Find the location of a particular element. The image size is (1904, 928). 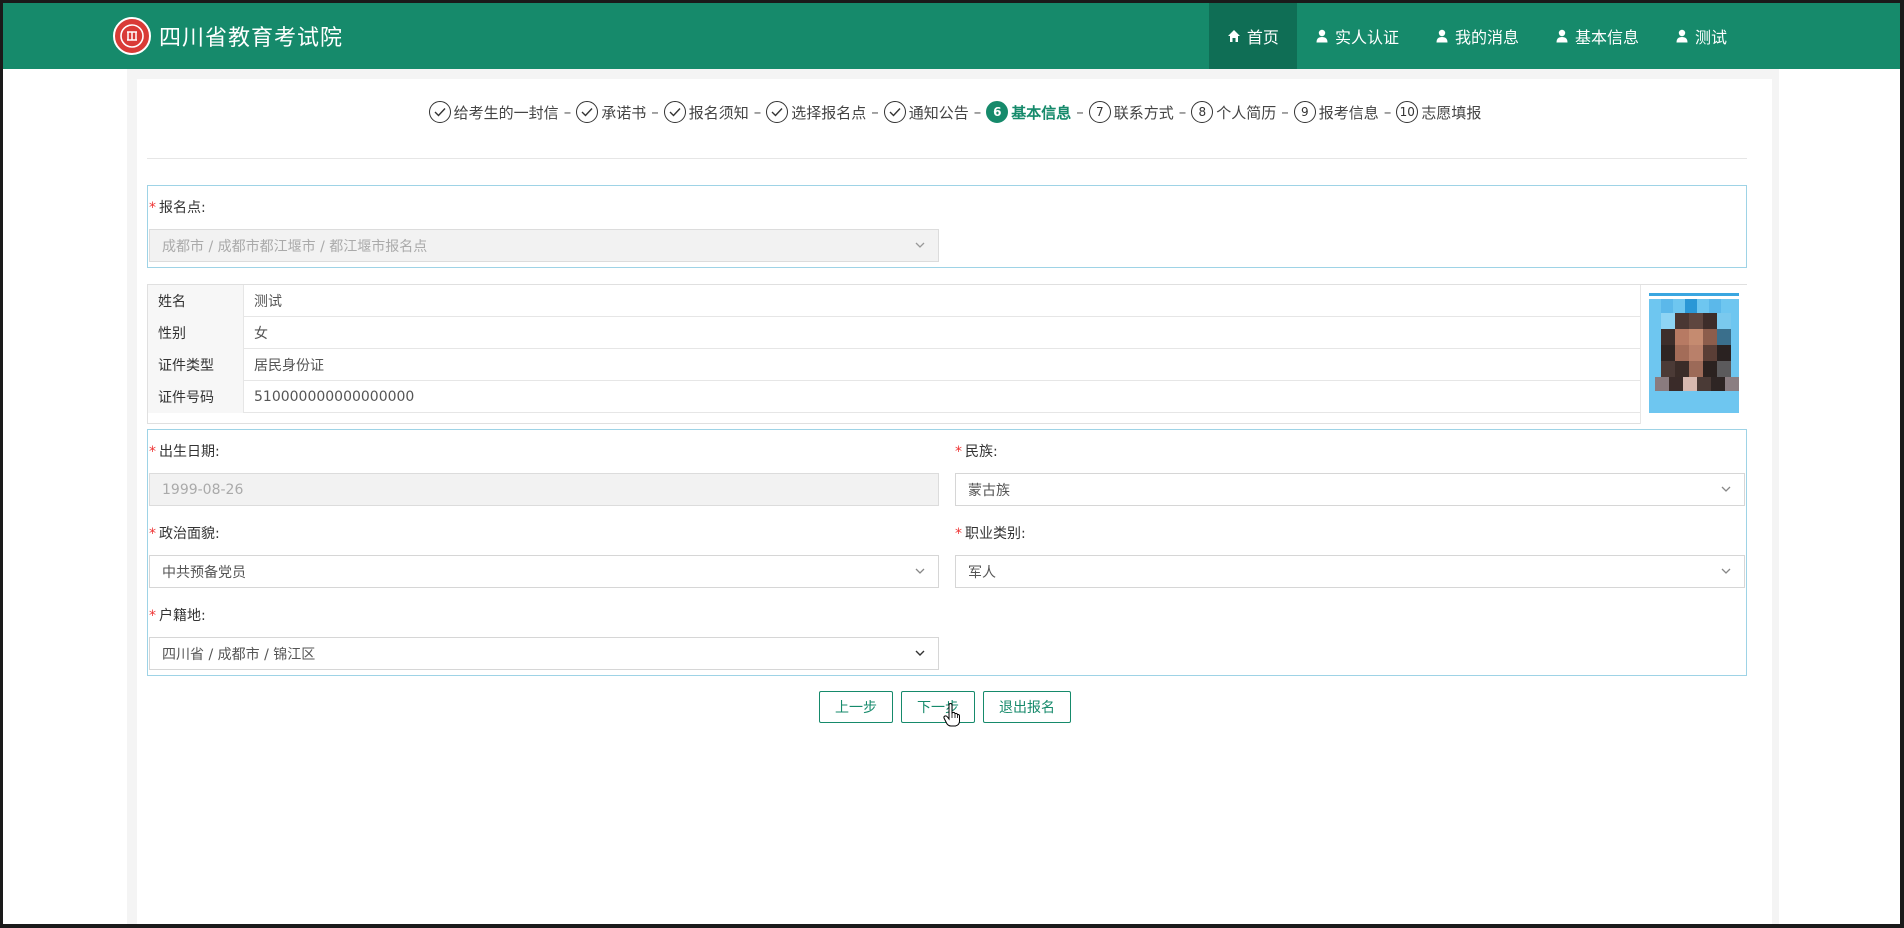

step-label: 通知公告 is located at coordinates (938, 112).